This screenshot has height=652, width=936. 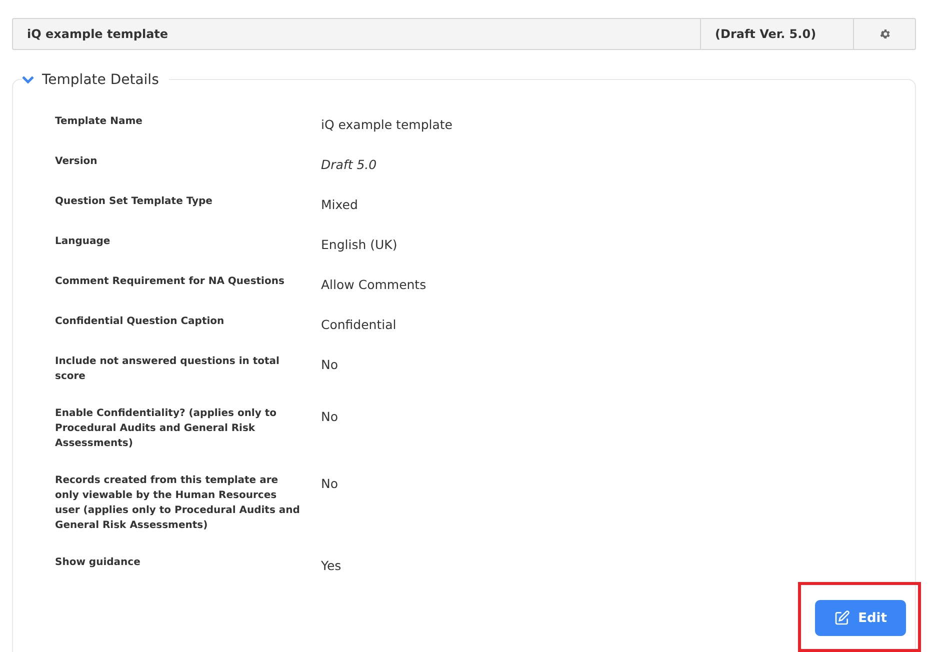 I want to click on field-label: Version, so click(x=76, y=162).